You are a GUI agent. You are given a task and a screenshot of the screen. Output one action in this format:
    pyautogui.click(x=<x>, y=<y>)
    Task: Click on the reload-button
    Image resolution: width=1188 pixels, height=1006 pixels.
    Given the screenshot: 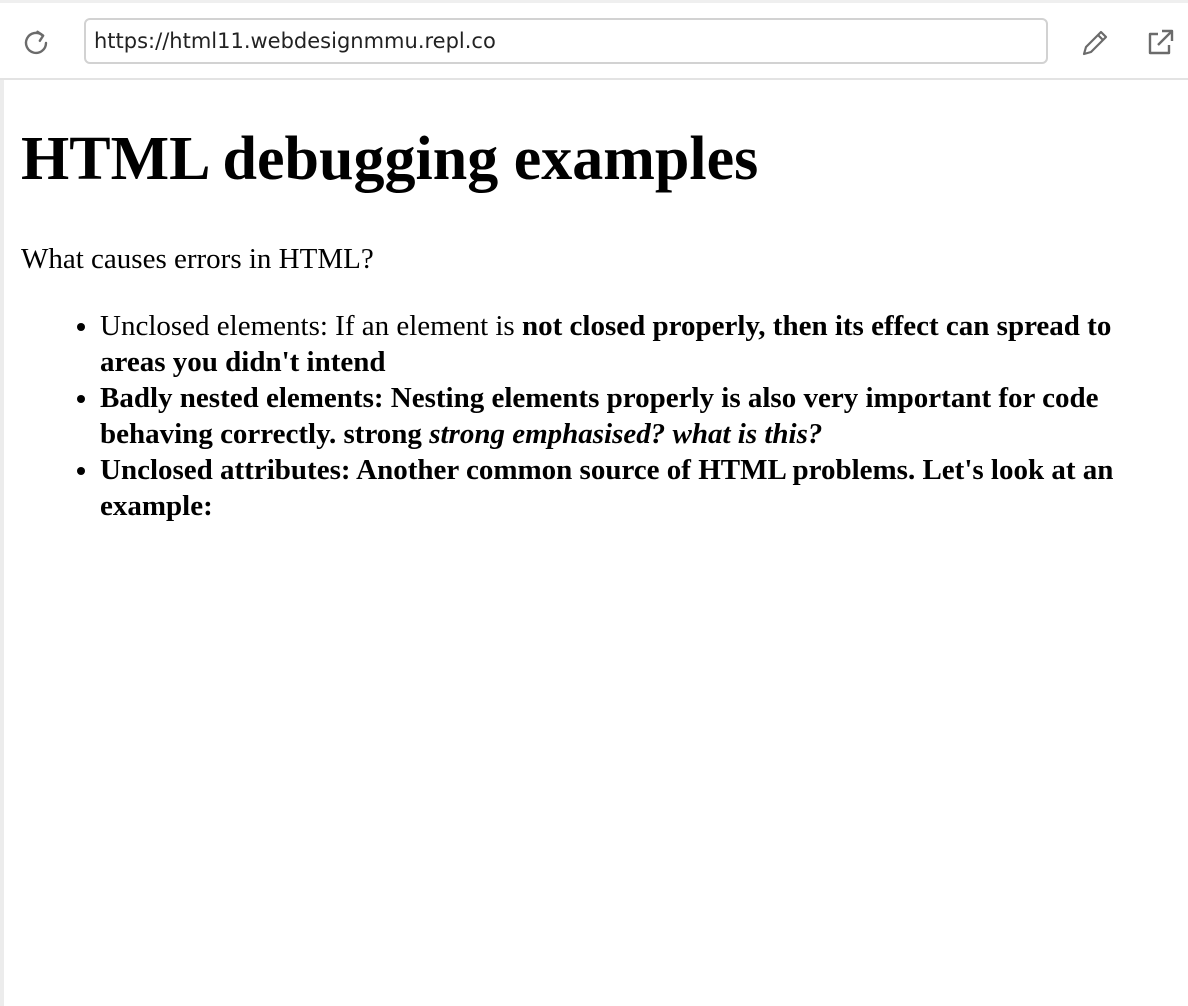 What is the action you would take?
    pyautogui.click(x=36, y=43)
    